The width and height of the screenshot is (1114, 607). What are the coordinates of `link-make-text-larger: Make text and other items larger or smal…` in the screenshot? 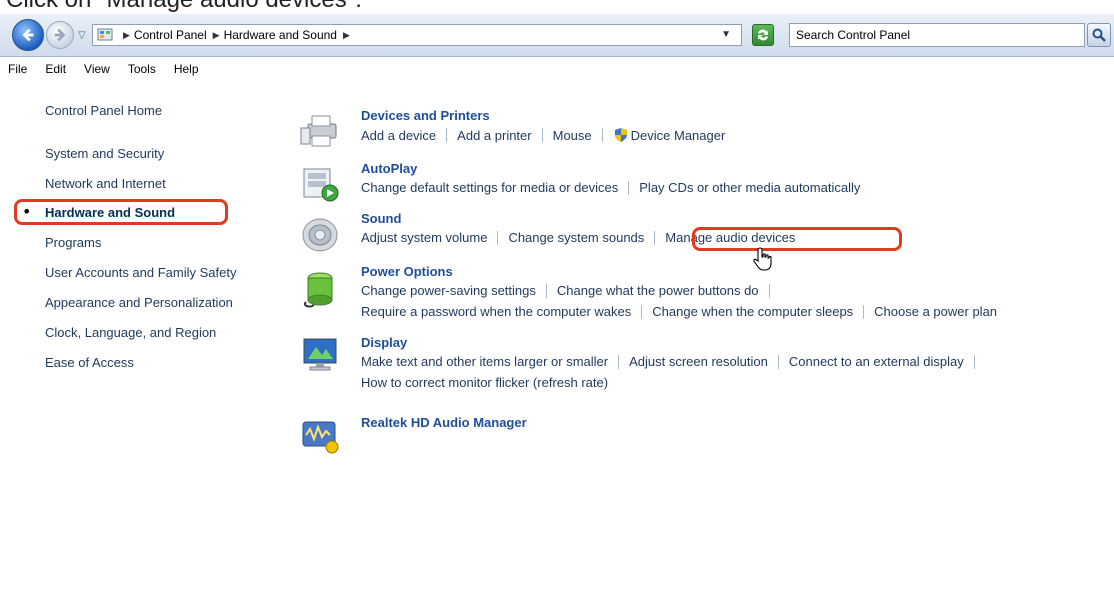 It's located at (484, 361).